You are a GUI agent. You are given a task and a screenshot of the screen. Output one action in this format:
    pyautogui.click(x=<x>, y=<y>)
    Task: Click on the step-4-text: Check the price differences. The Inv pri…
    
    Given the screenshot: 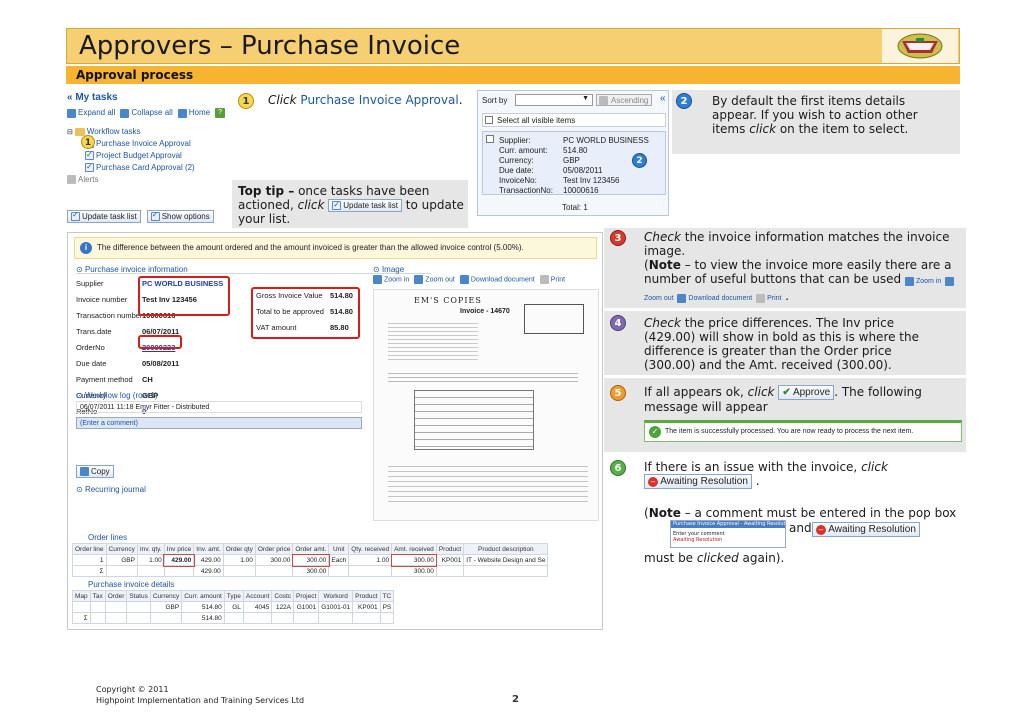 What is the action you would take?
    pyautogui.click(x=781, y=344)
    